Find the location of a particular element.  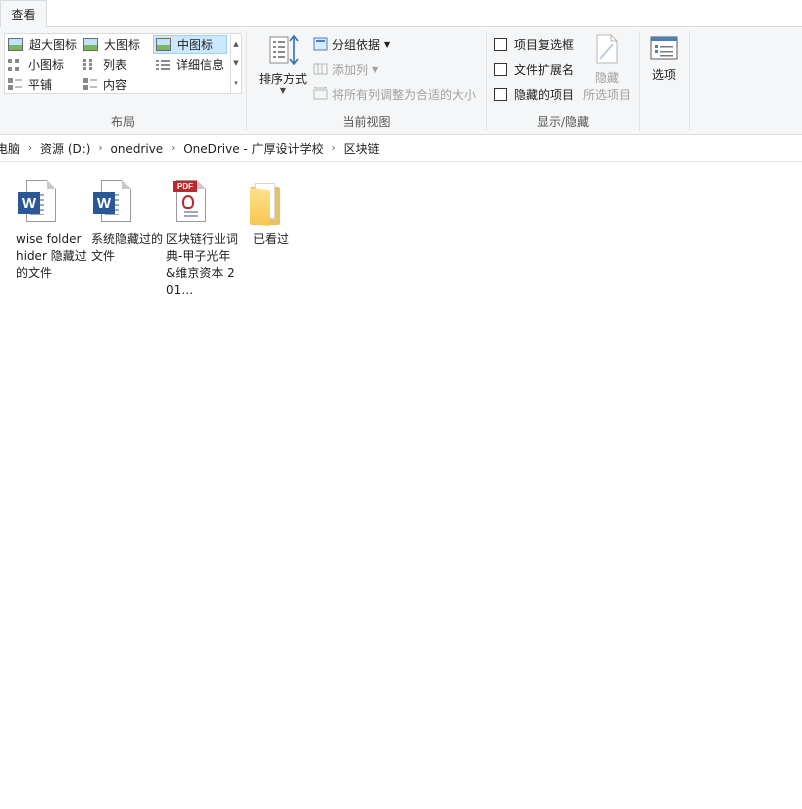

group-by-button: 分组依据 ▼ is located at coordinates (351, 44).